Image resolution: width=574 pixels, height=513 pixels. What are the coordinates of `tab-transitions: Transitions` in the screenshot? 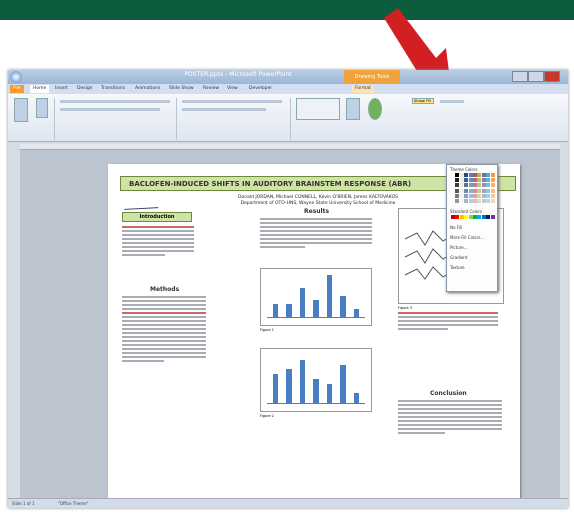 It's located at (113, 89).